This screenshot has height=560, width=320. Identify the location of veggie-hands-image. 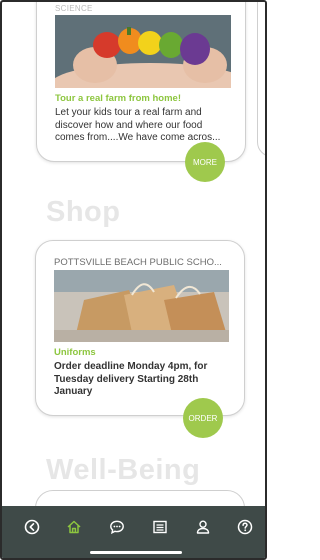
(143, 51).